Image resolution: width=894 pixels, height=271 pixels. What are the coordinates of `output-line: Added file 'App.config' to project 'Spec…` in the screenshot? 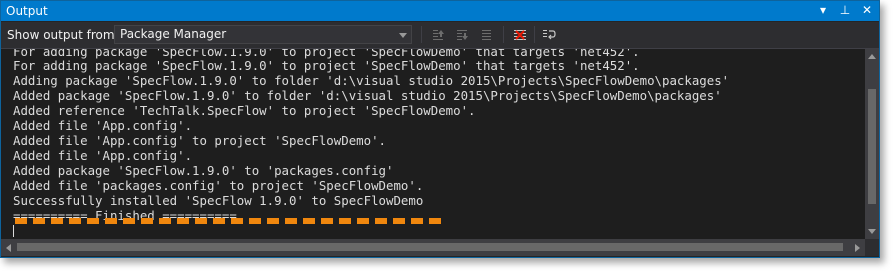 It's located at (199, 140).